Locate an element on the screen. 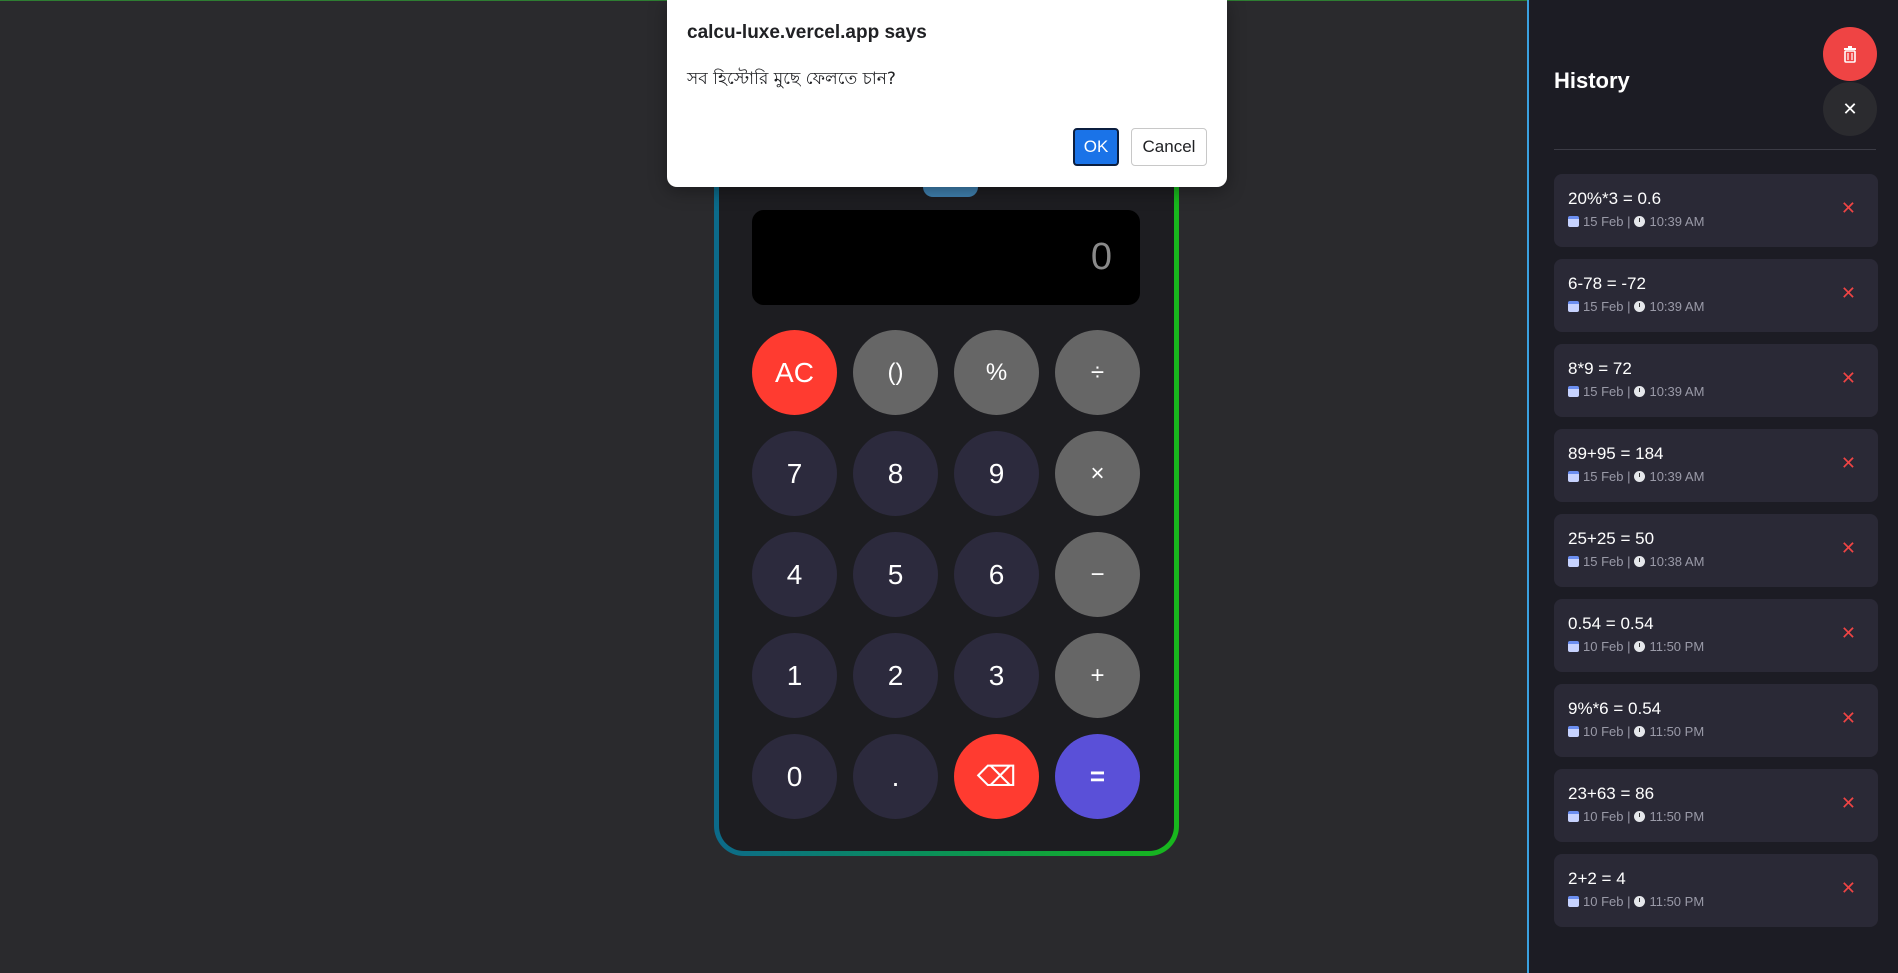 The height and width of the screenshot is (973, 1898). digit-5-key: 5 is located at coordinates (895, 574).